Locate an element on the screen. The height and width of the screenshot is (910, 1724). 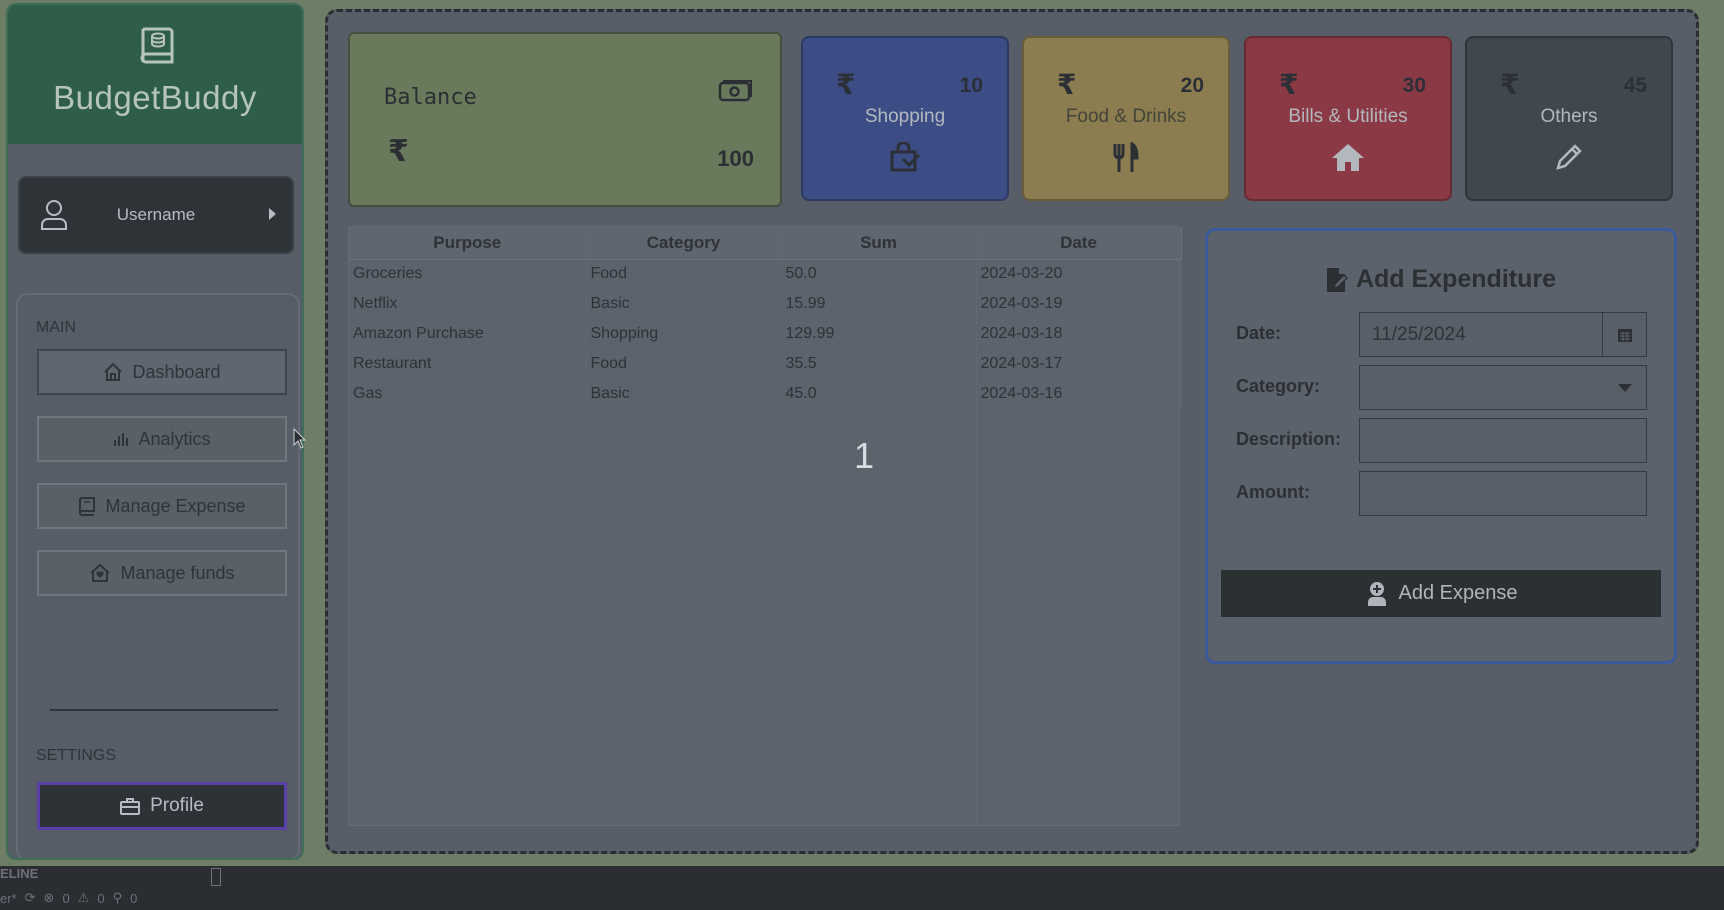
sidebar-item-analytics: Analytics is located at coordinates (162, 439).